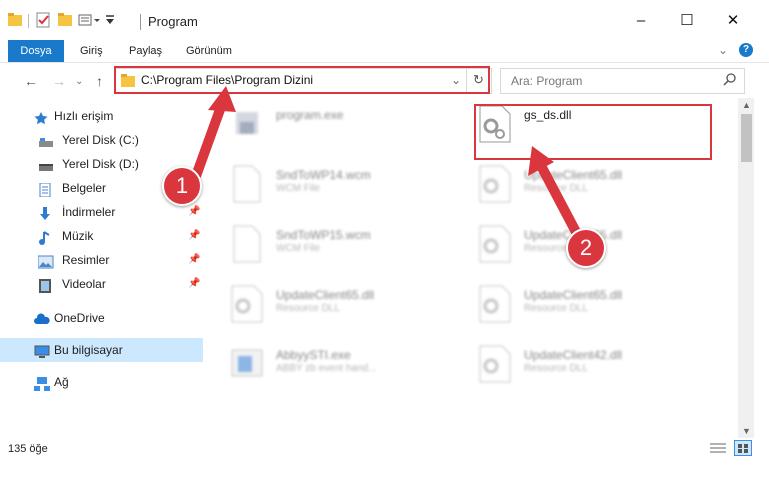 Image resolution: width=769 pixels, height=477 pixels. I want to click on step-1-badge: 1, so click(182, 186).